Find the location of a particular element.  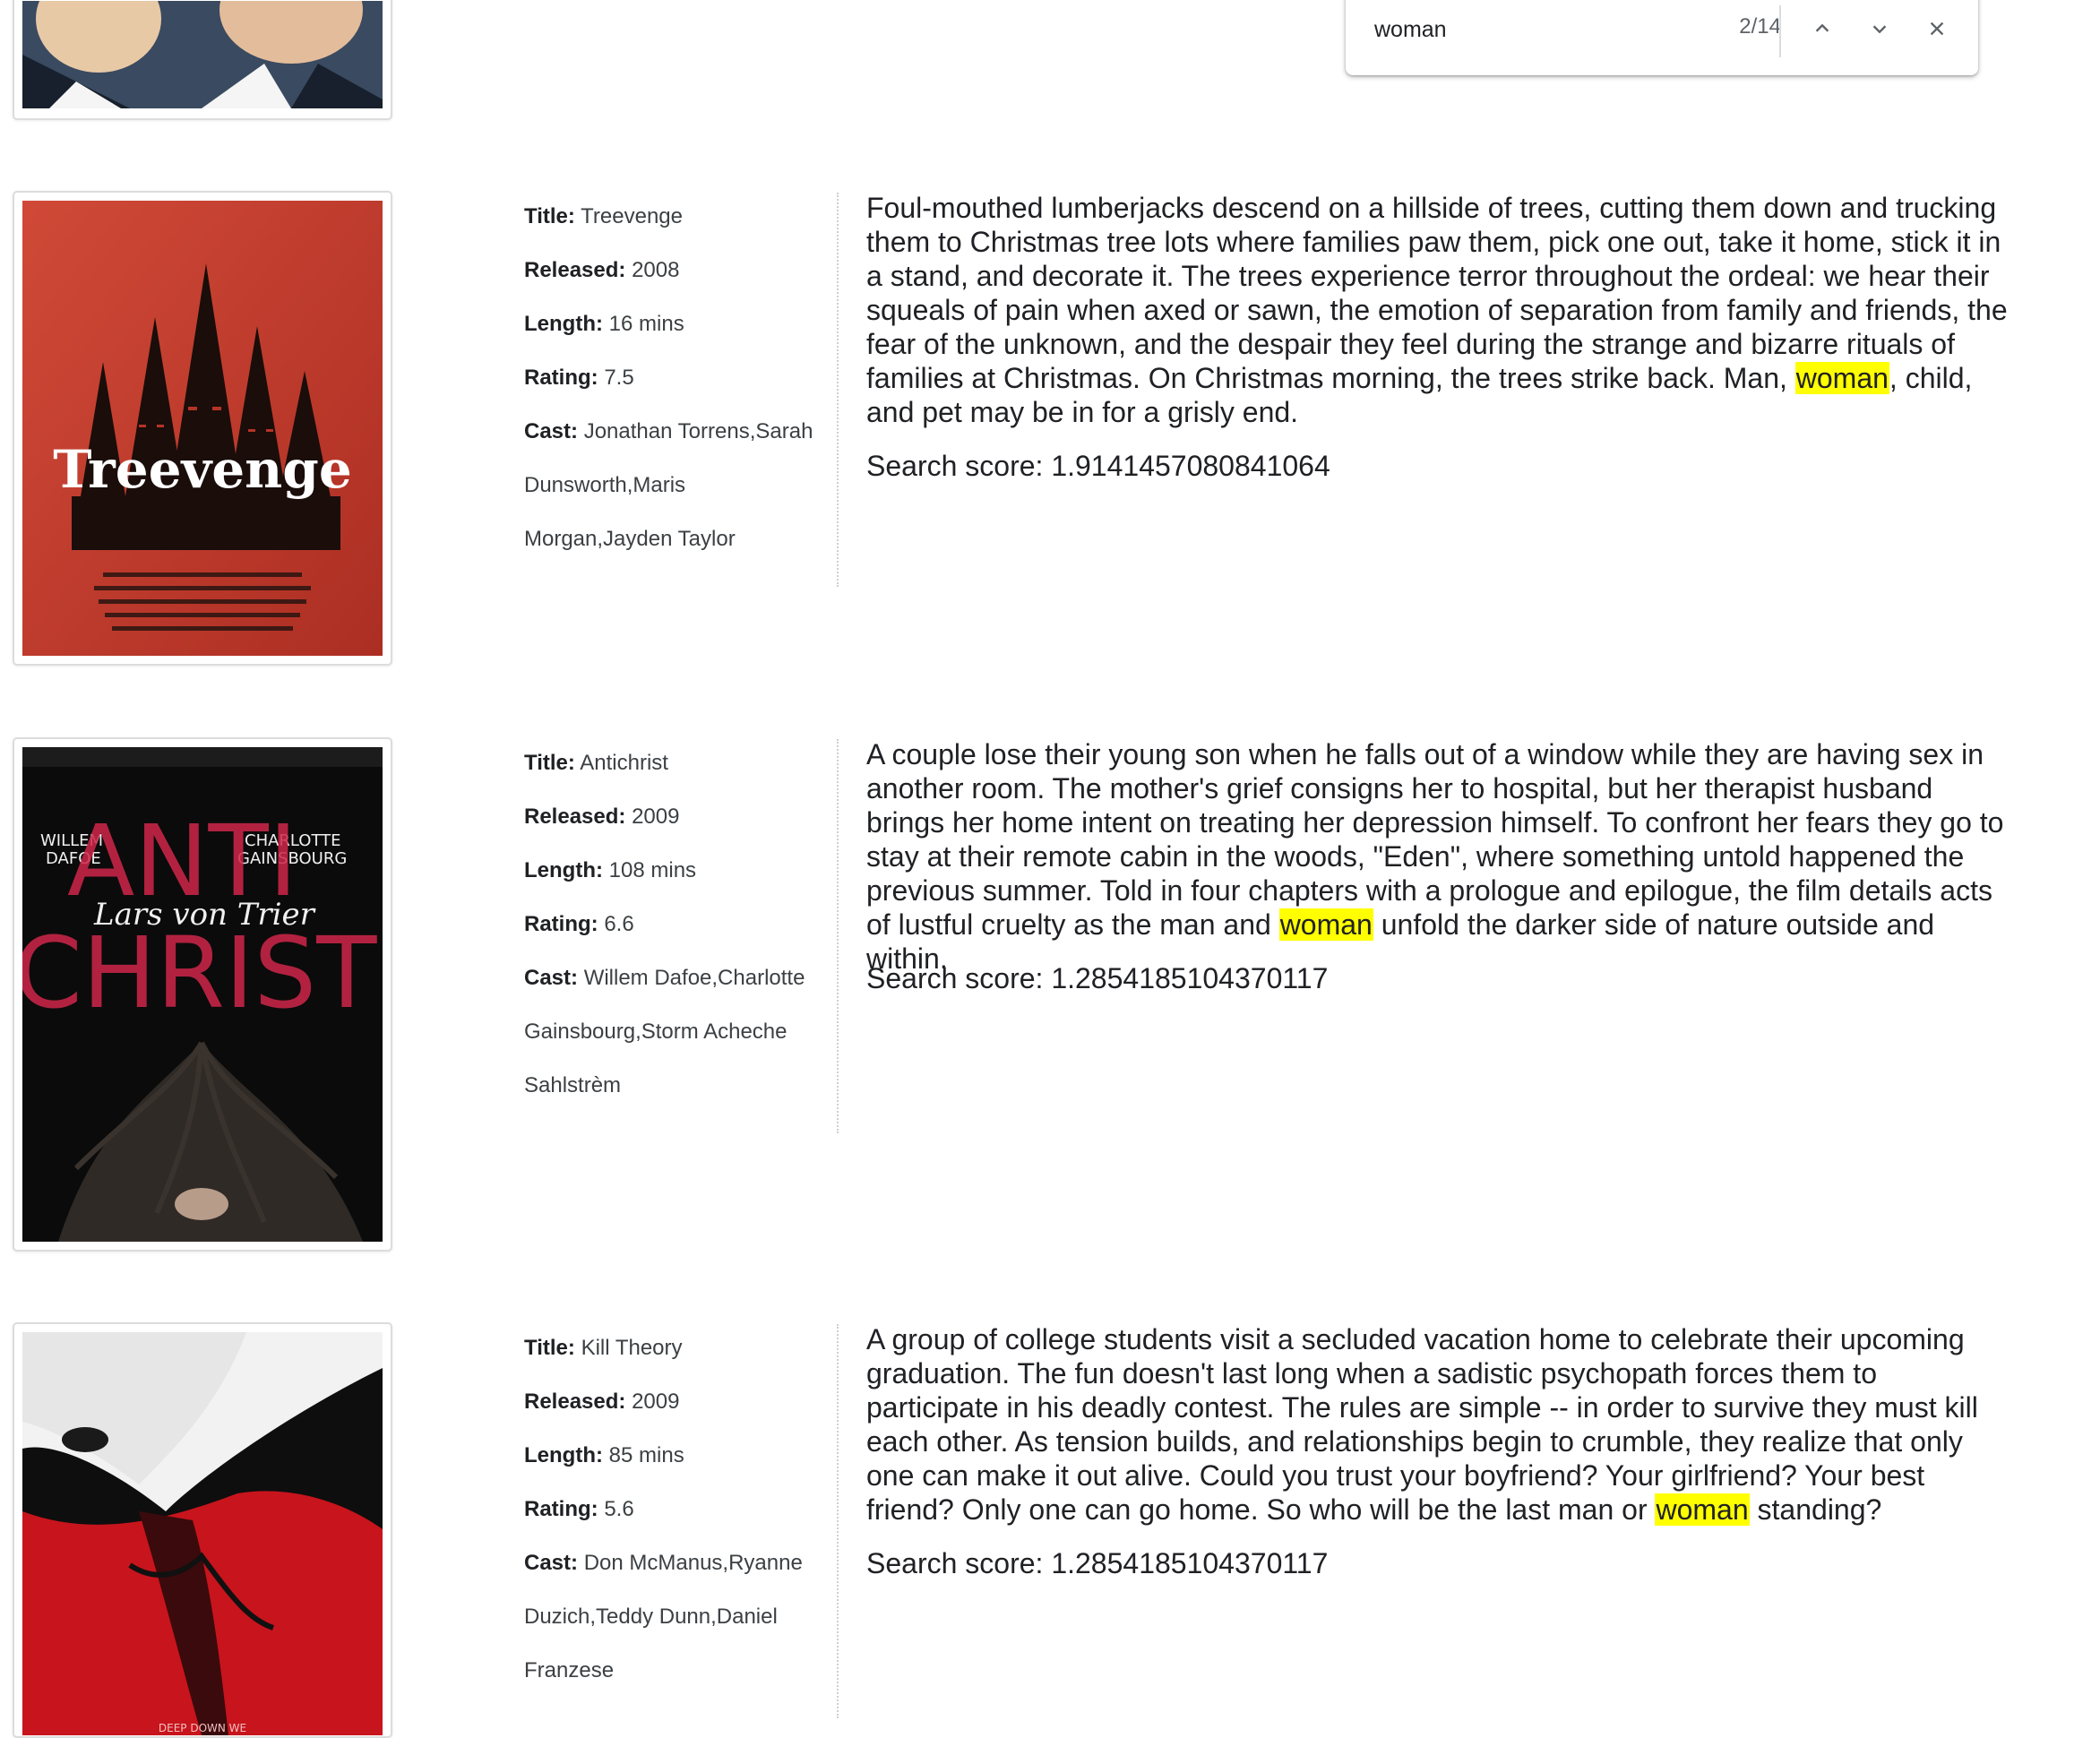

find-in-page-bar: 2/14 is located at coordinates (1662, 38).